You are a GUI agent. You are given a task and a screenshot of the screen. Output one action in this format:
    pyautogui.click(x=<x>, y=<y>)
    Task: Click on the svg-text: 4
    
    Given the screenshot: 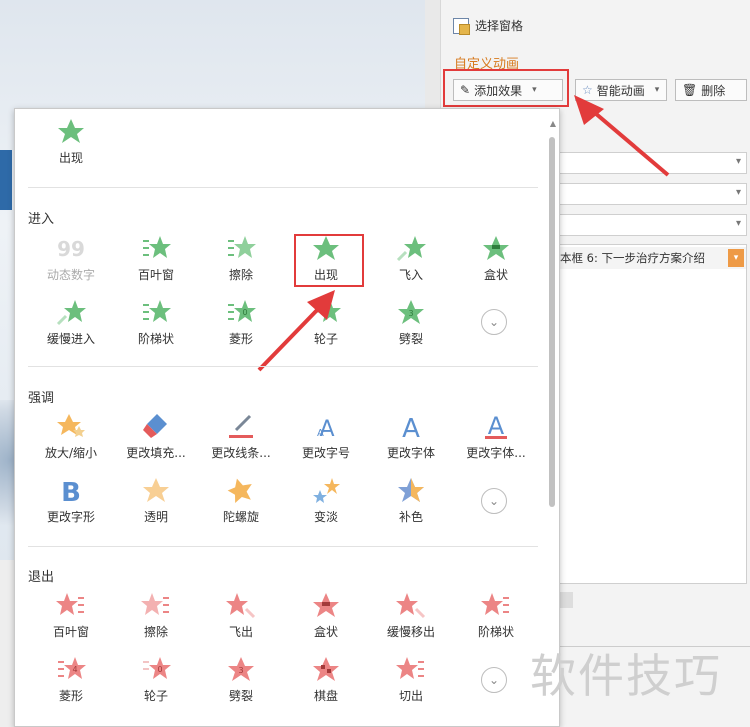 What is the action you would take?
    pyautogui.click(x=74, y=669)
    